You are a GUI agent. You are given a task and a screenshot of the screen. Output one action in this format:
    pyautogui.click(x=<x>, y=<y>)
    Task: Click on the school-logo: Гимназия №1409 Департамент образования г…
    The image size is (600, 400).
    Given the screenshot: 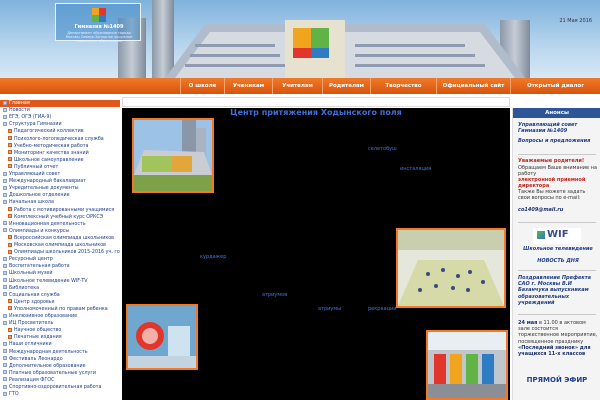 What is the action you would take?
    pyautogui.click(x=98, y=23)
    